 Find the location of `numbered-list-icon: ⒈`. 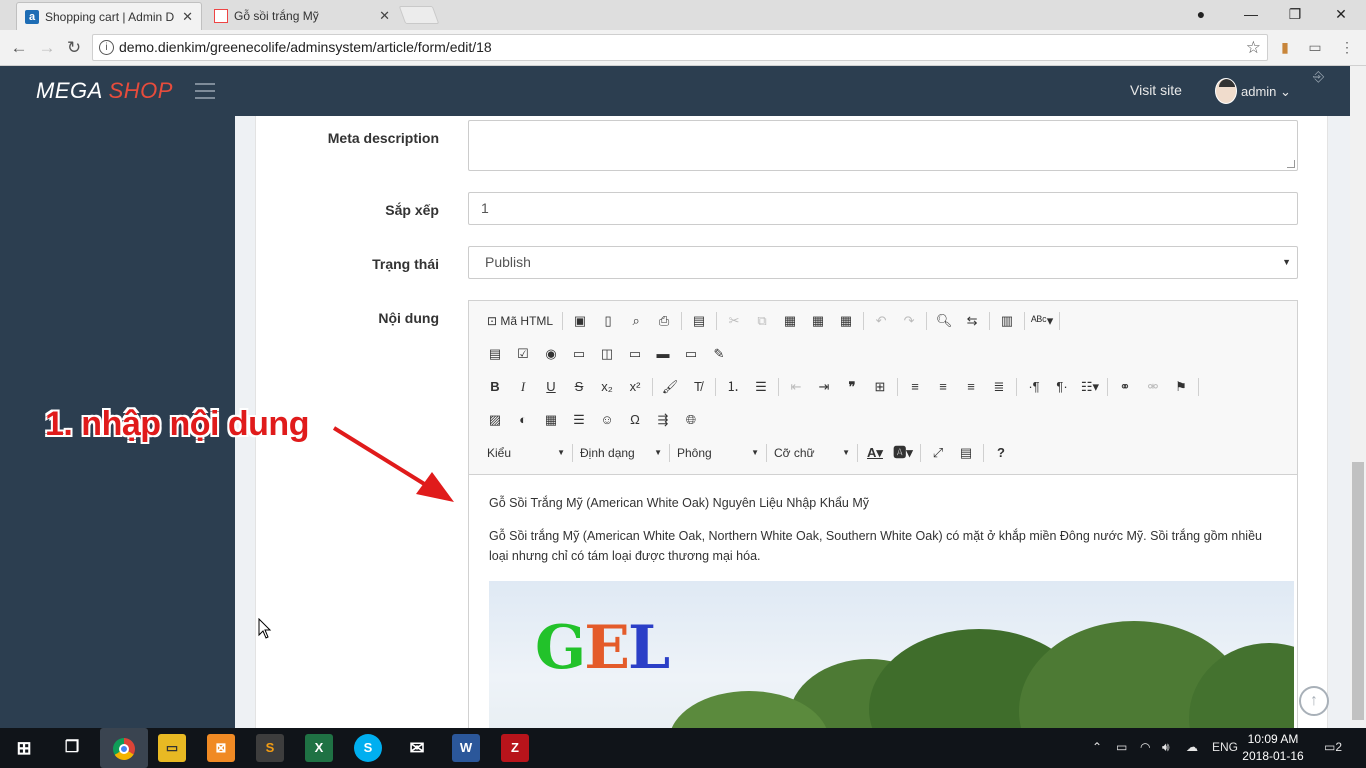

numbered-list-icon: ⒈ is located at coordinates (733, 387).